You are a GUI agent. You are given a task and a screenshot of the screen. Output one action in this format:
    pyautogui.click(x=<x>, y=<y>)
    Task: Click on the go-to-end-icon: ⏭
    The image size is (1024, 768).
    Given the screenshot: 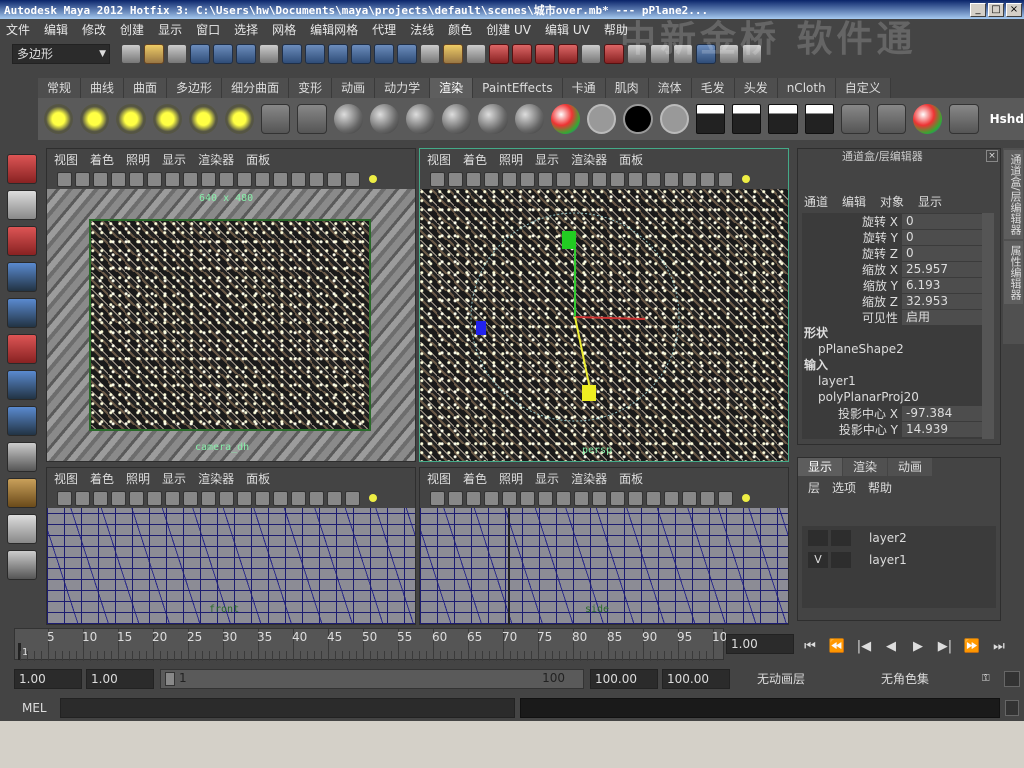 What is the action you would take?
    pyautogui.click(x=999, y=646)
    